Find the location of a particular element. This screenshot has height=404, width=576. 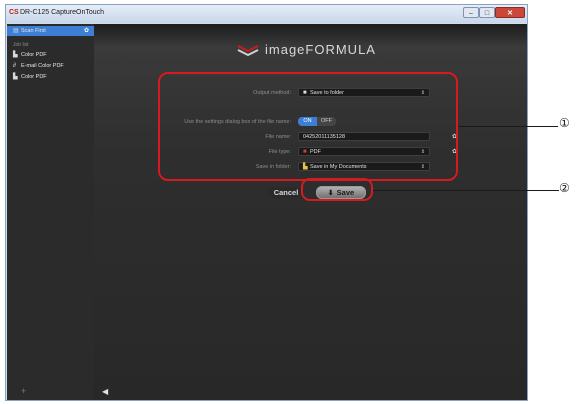

app-icon: CS is located at coordinates (14, 12).